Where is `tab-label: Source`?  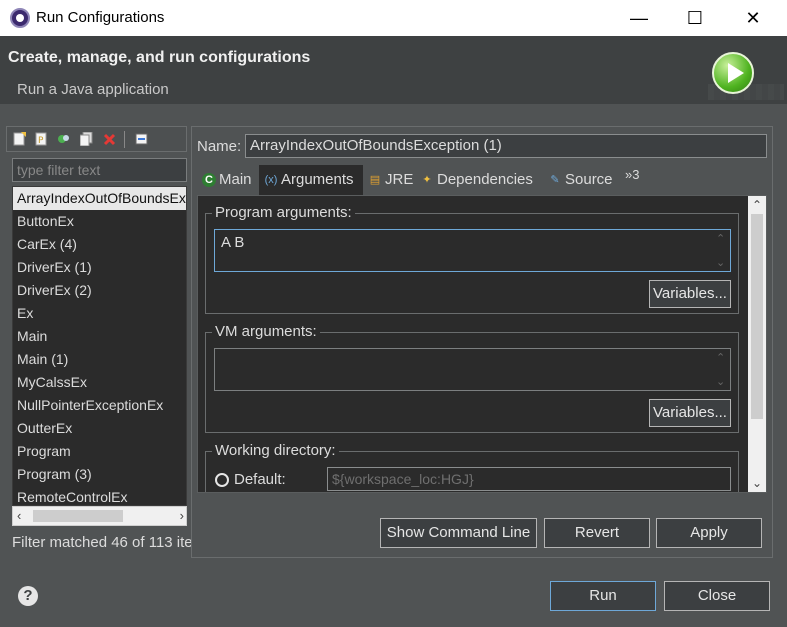
tab-label: Source is located at coordinates (589, 179).